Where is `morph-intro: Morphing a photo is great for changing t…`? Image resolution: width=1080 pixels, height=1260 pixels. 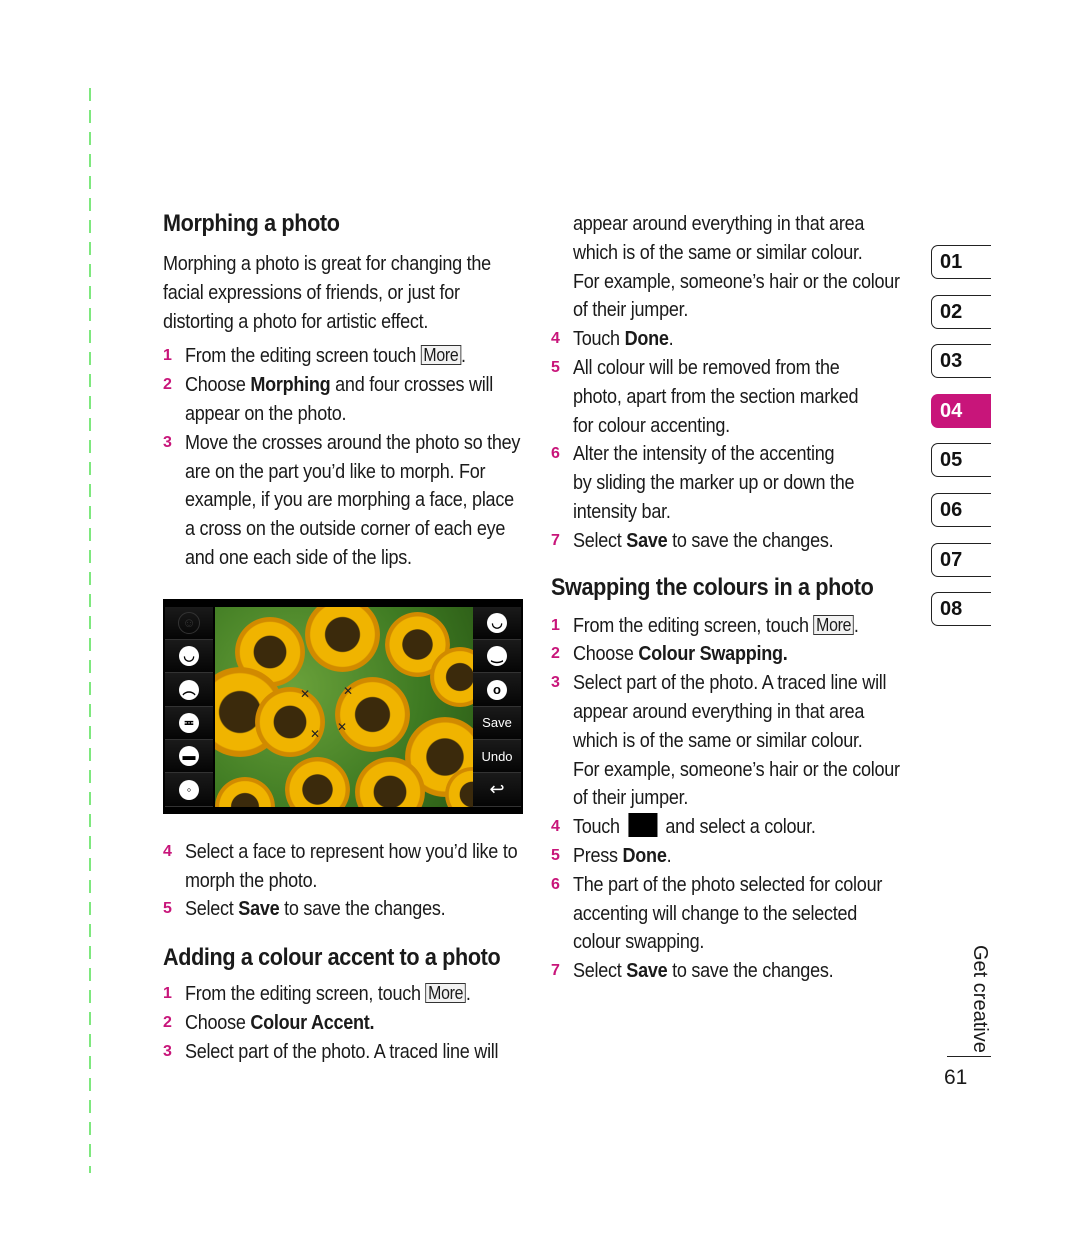 morph-intro: Morphing a photo is great for changing t… is located at coordinates (348, 293).